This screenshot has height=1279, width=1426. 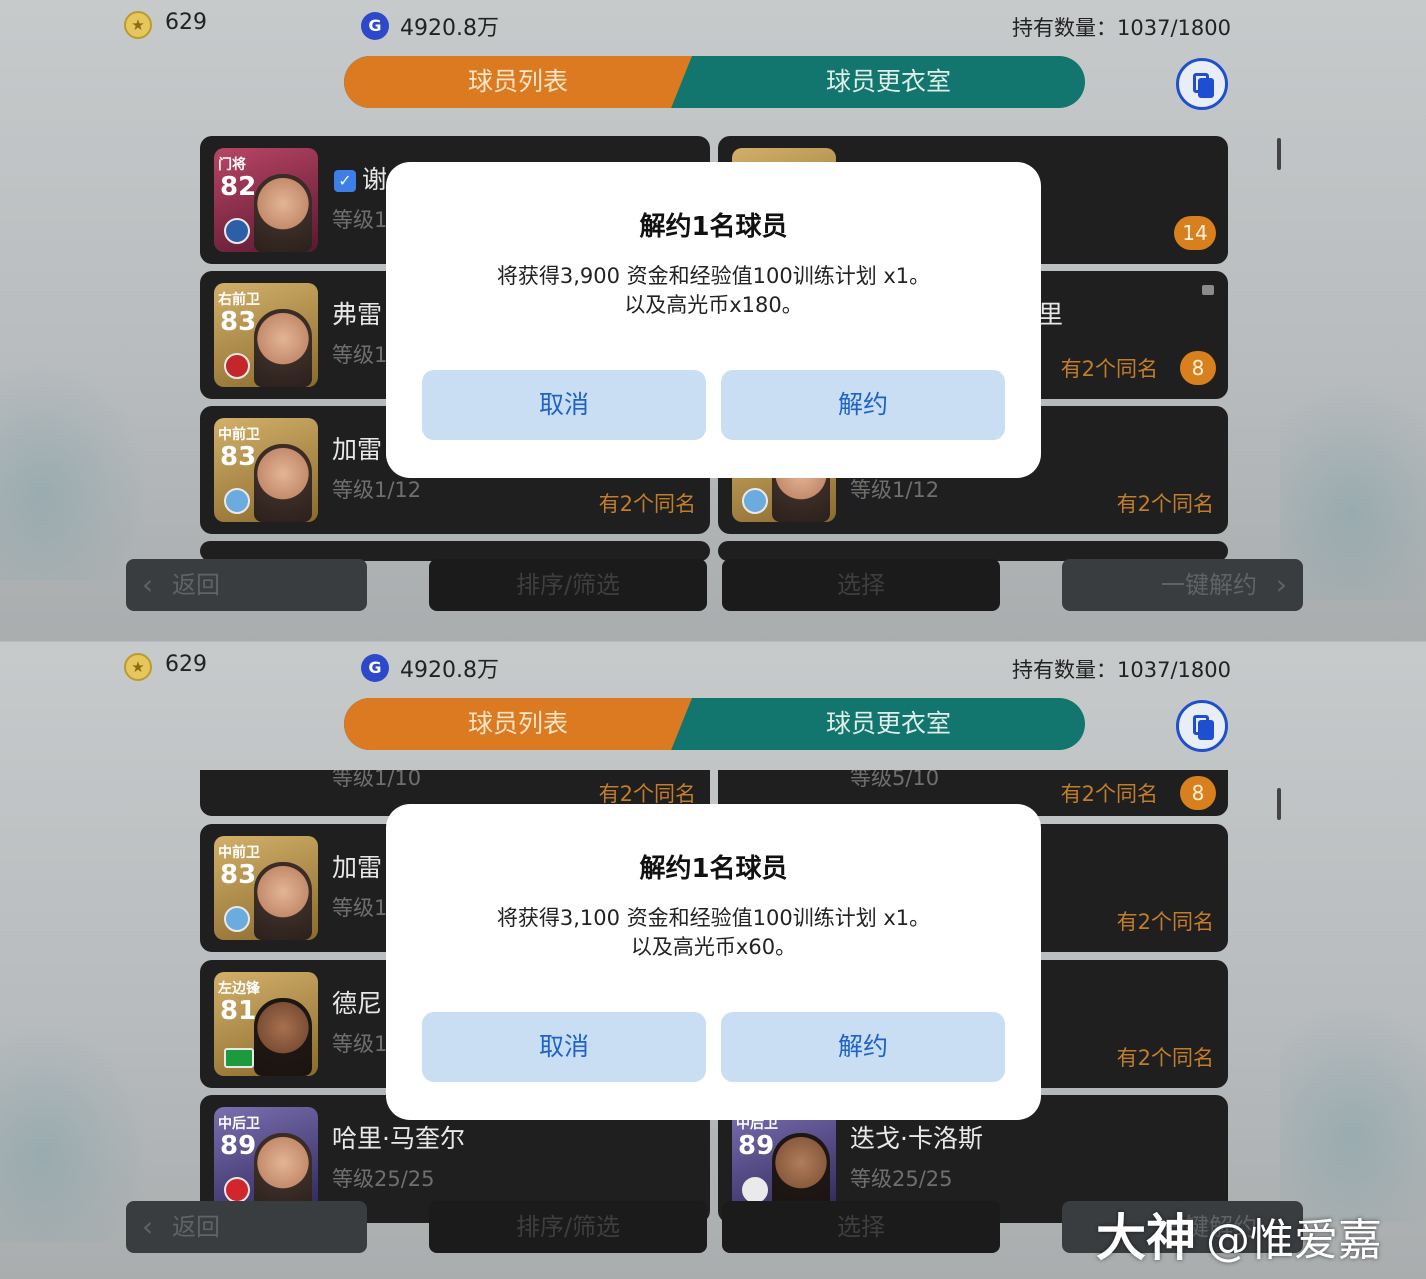 I want to click on watermark-handle: @惟爱嘉, so click(x=1294, y=1240).